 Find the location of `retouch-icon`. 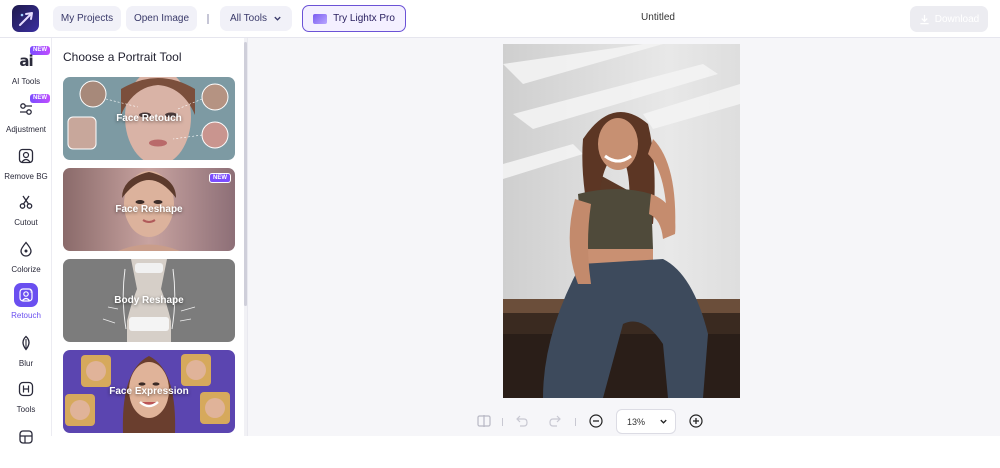

retouch-icon is located at coordinates (26, 295).